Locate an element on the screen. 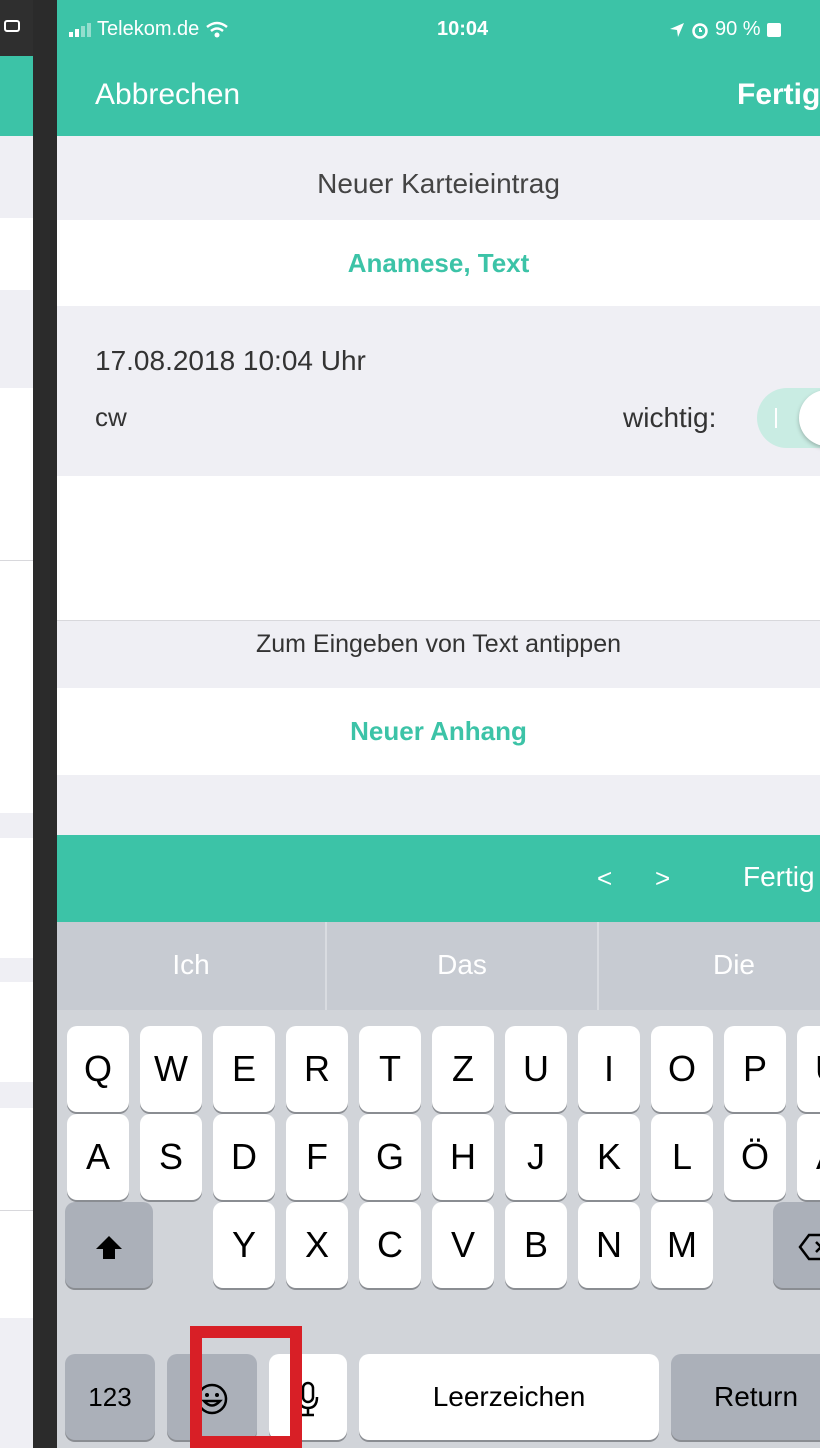 The width and height of the screenshot is (820, 1448). carrier-info: Telekom.de is located at coordinates (149, 29).